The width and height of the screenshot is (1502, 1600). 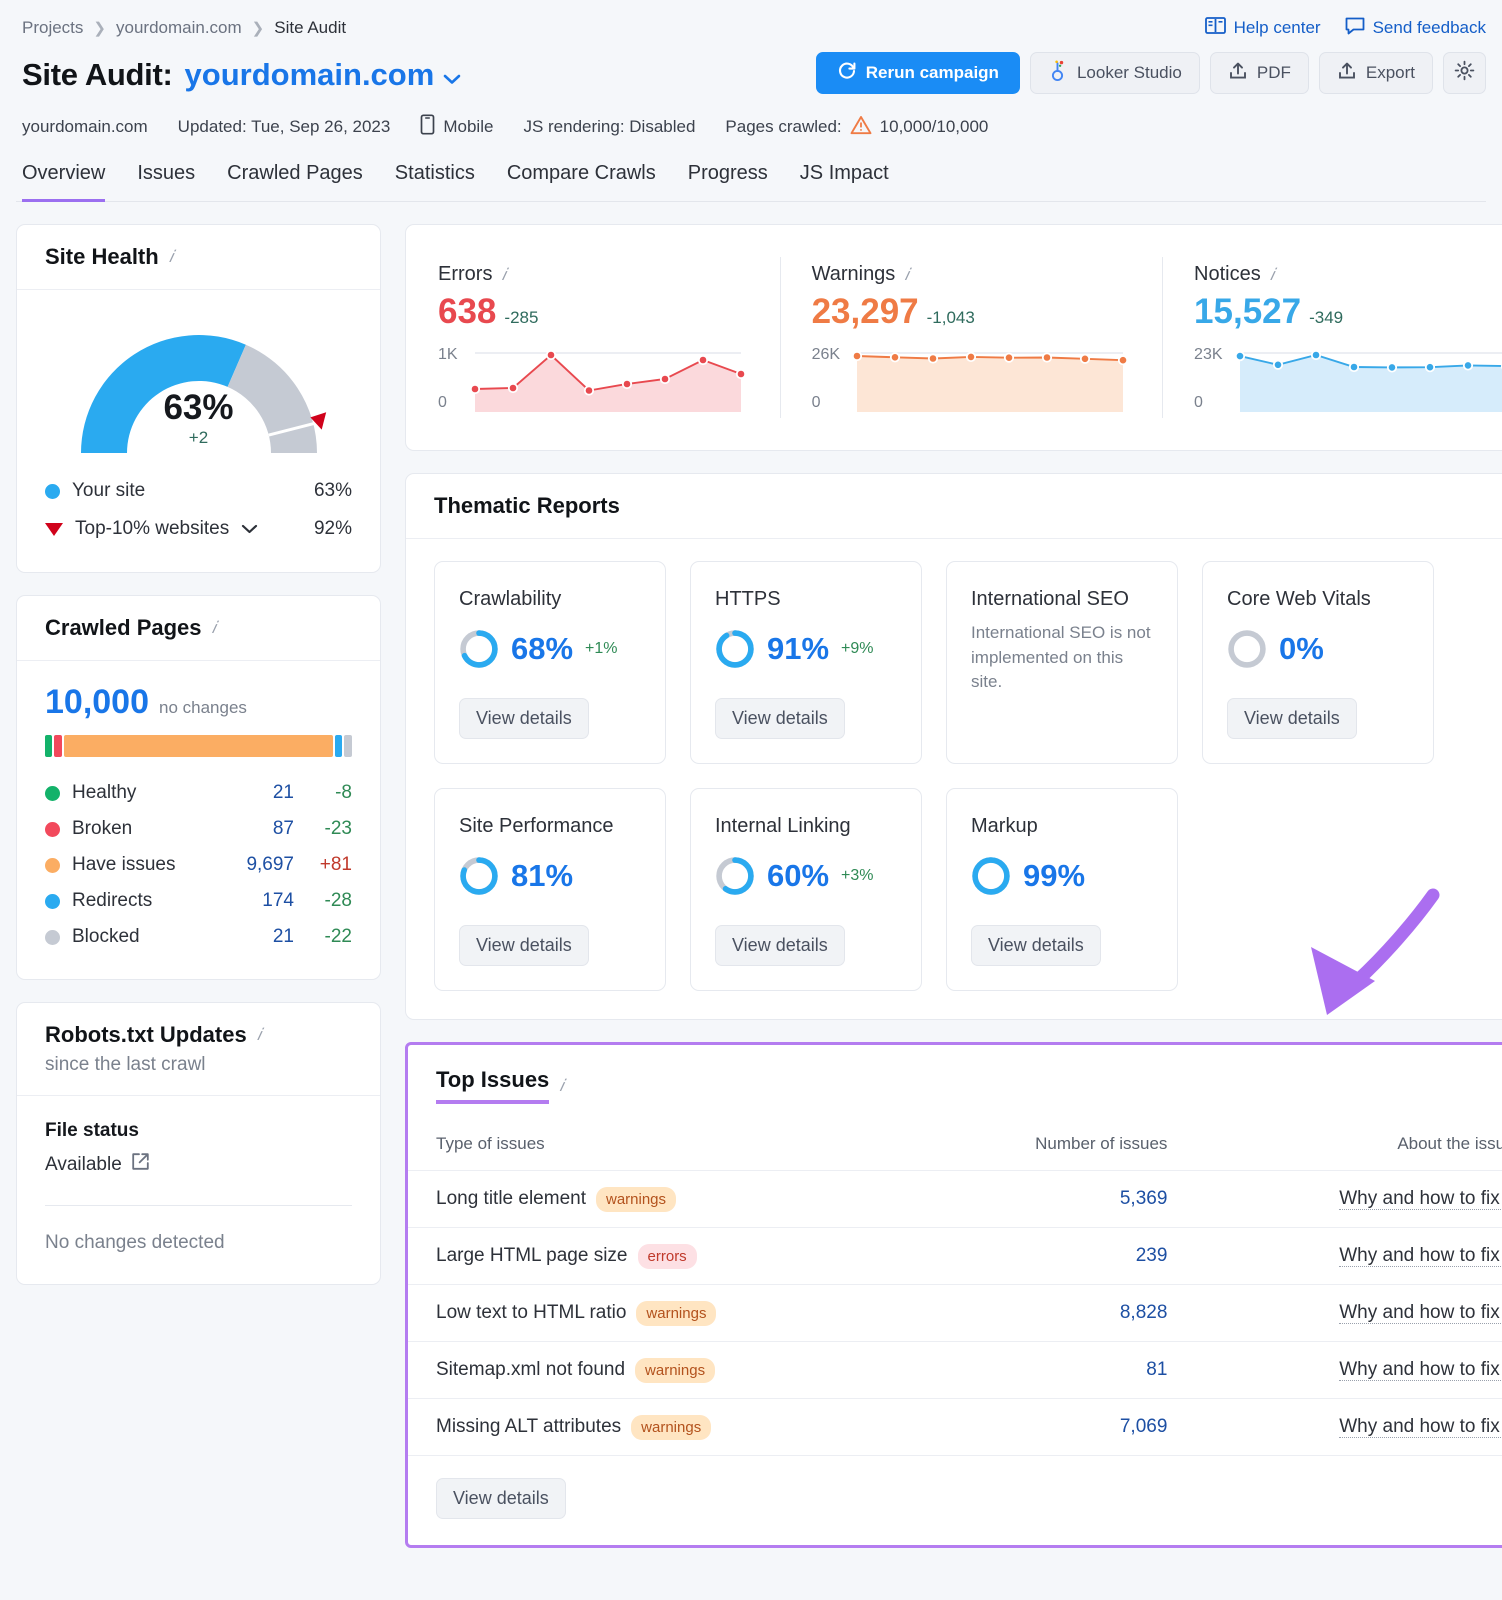 What do you see at coordinates (97, 74) in the screenshot?
I see `page-title: Site Audit:` at bounding box center [97, 74].